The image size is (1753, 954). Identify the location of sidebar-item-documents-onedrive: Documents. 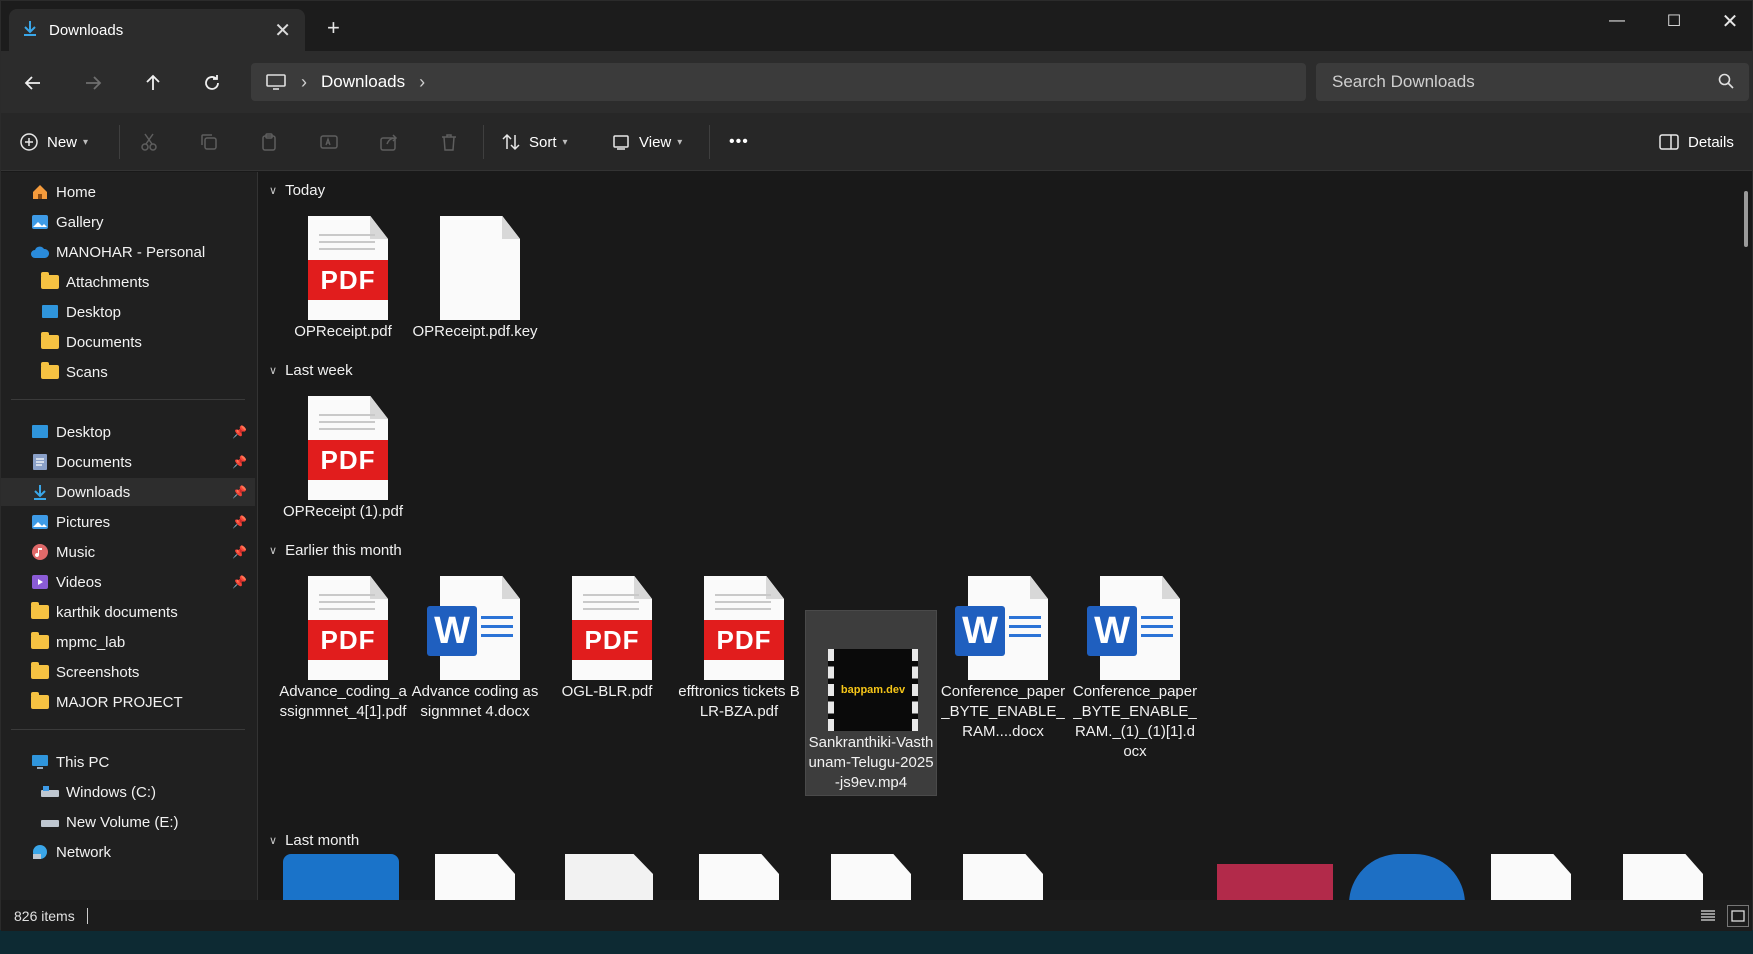
(128, 342).